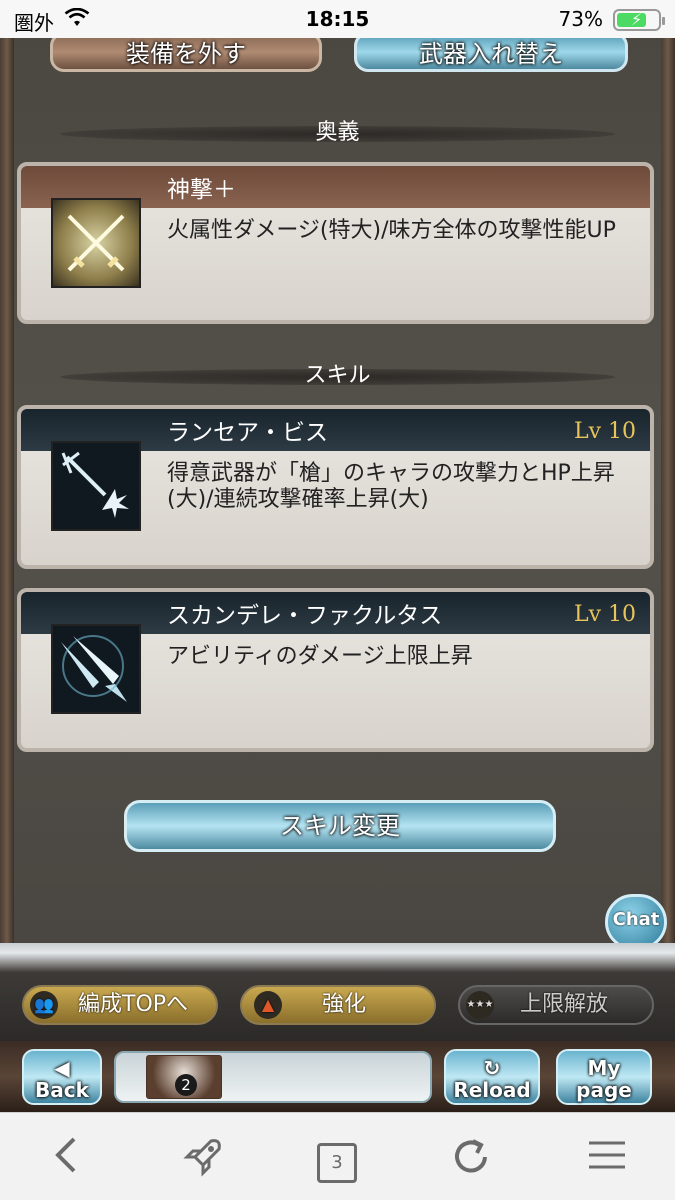 The width and height of the screenshot is (675, 1200). What do you see at coordinates (340, 826) in the screenshot?
I see `skill-change-button: スキル変更` at bounding box center [340, 826].